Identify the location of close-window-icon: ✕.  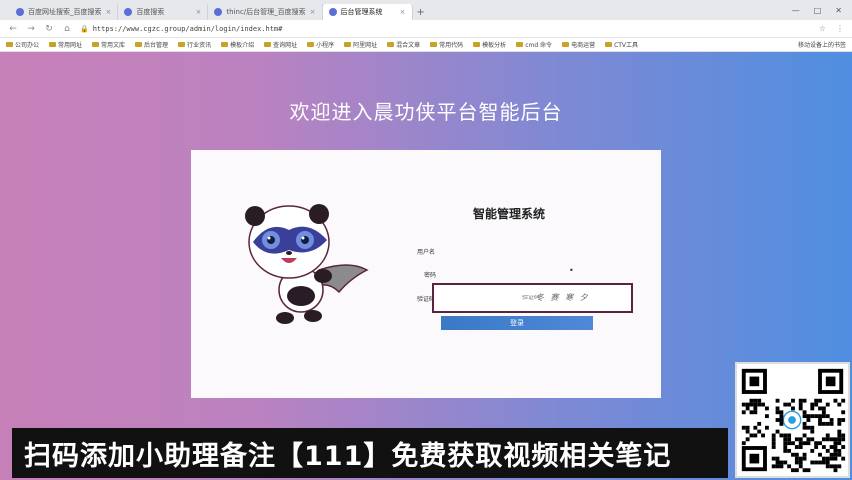
(838, 10).